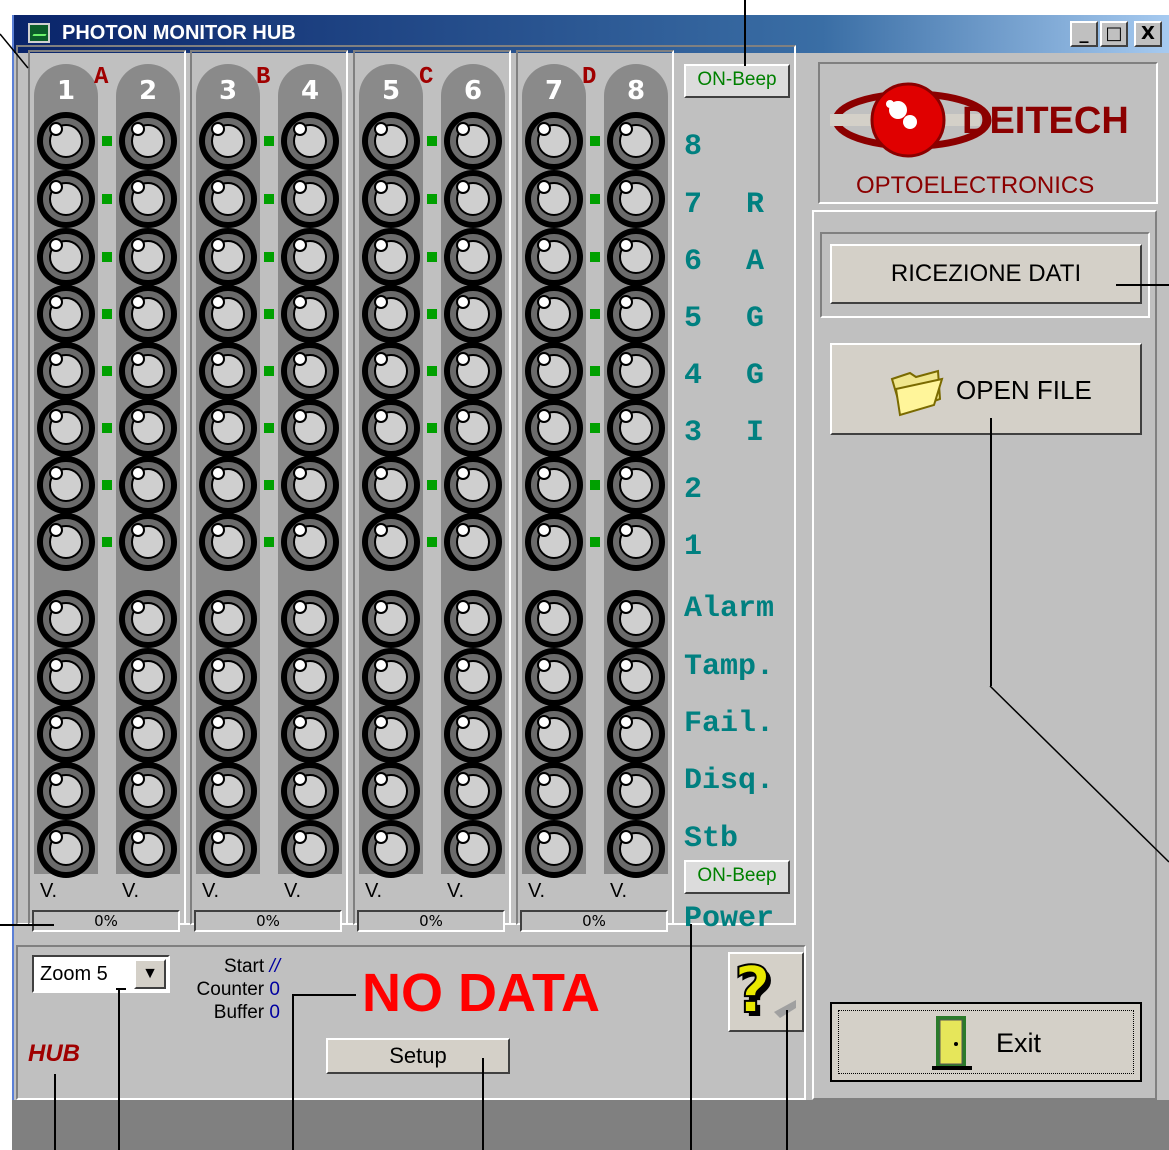 Image resolution: width=1169 pixels, height=1150 pixels. What do you see at coordinates (1114, 34) in the screenshot?
I see `maximize-button: □` at bounding box center [1114, 34].